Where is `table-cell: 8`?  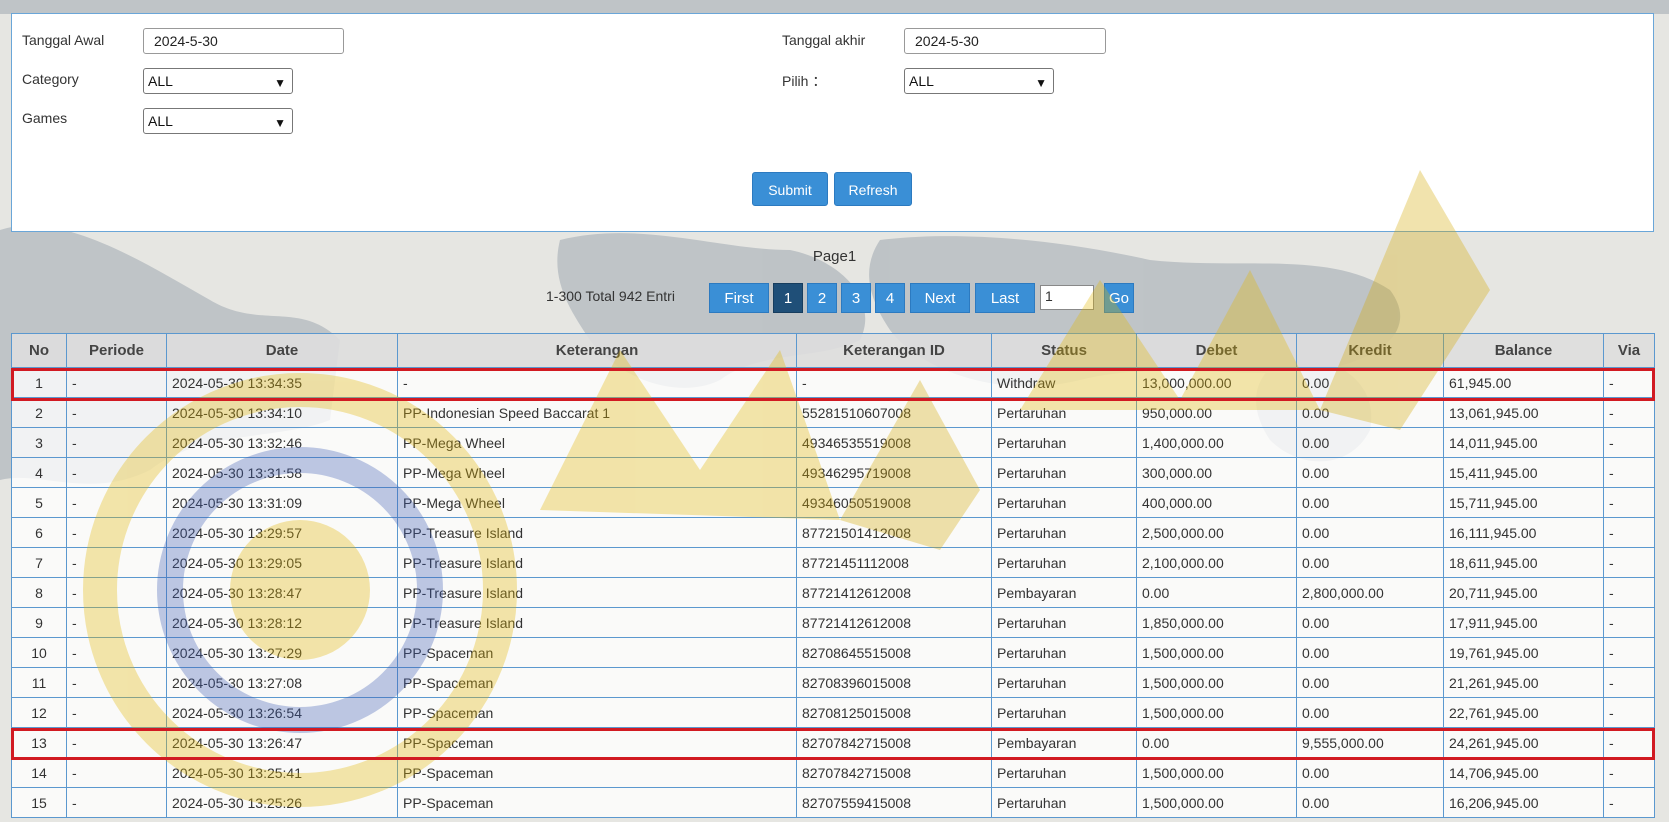 table-cell: 8 is located at coordinates (39, 592).